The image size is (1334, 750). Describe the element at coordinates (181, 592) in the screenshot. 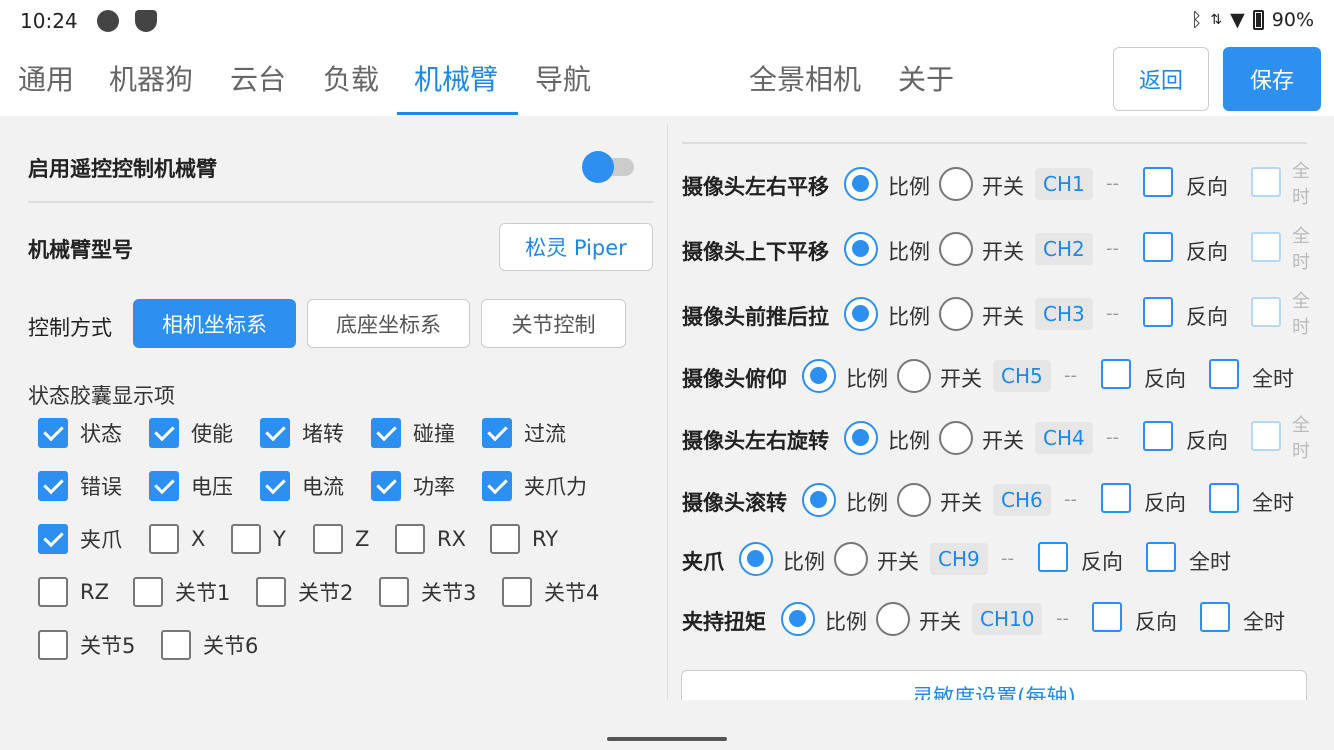

I see `capsule-option: 关节1` at that location.